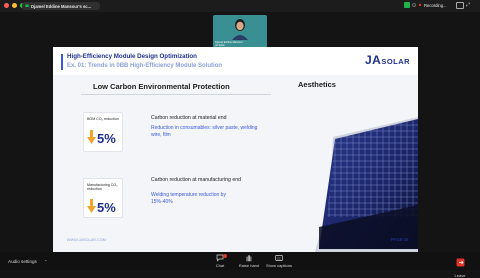 This screenshot has width=480, height=278. What do you see at coordinates (470, 5) in the screenshot?
I see `fullscreen-icon: ⤢` at bounding box center [470, 5].